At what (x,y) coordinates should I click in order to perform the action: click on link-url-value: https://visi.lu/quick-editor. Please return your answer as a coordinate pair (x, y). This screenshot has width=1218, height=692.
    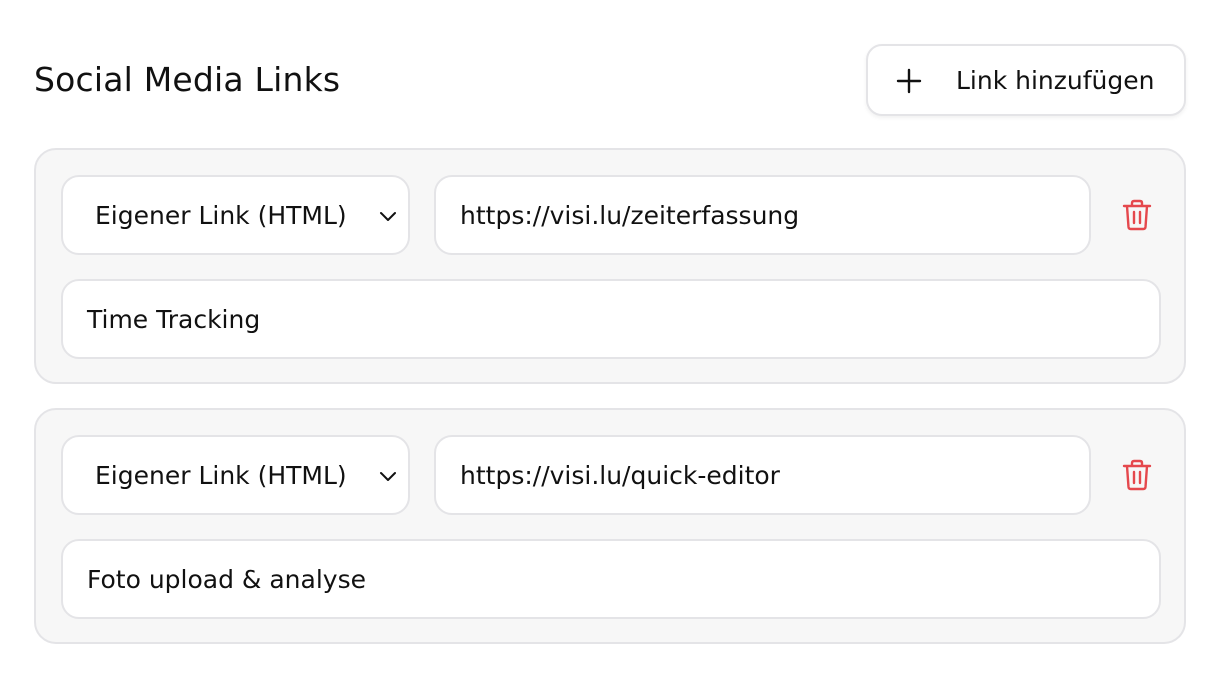
    Looking at the image, I should click on (620, 475).